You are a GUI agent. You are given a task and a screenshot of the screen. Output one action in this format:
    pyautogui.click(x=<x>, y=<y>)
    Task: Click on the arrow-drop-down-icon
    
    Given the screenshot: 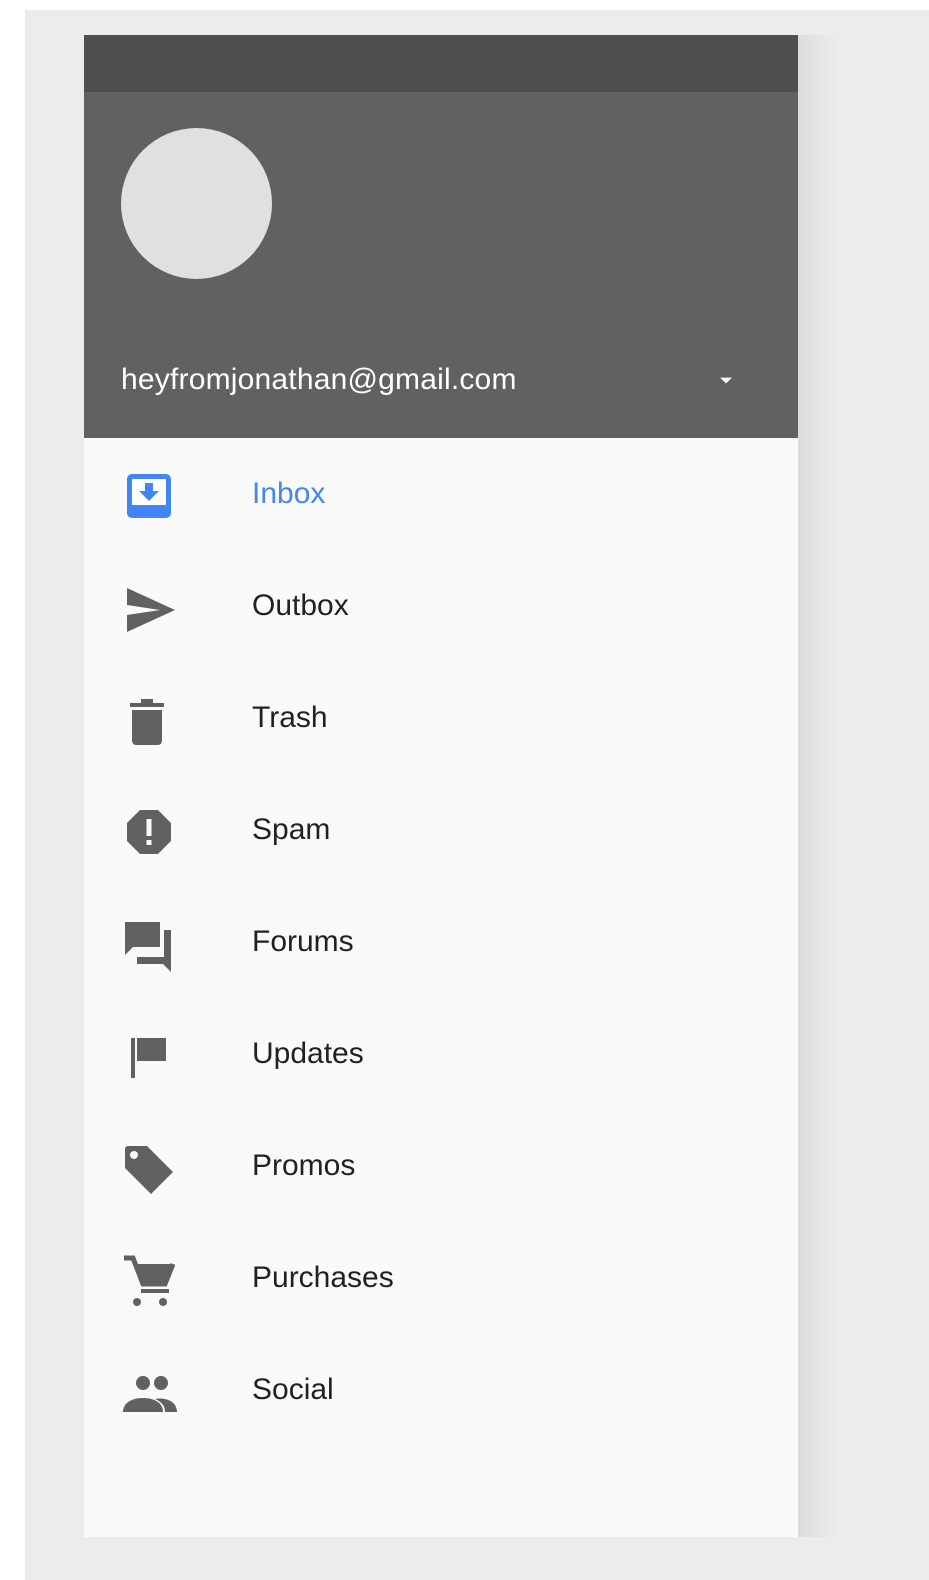 What is the action you would take?
    pyautogui.click(x=726, y=380)
    